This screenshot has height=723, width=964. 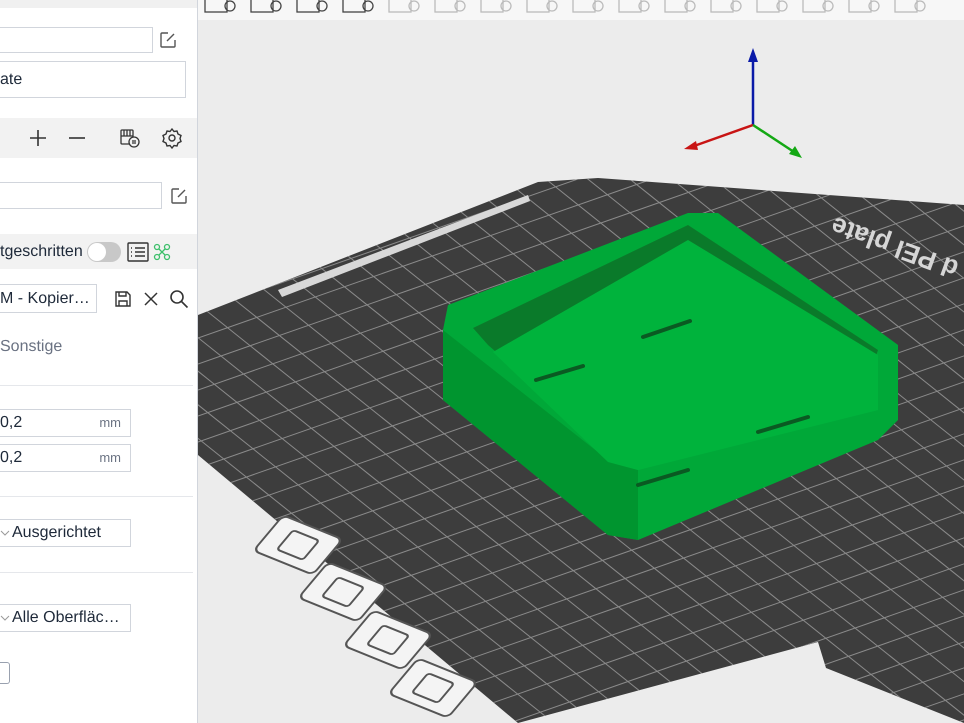 What do you see at coordinates (56, 533) in the screenshot?
I see `dropdown-value: Ausgerichtet` at bounding box center [56, 533].